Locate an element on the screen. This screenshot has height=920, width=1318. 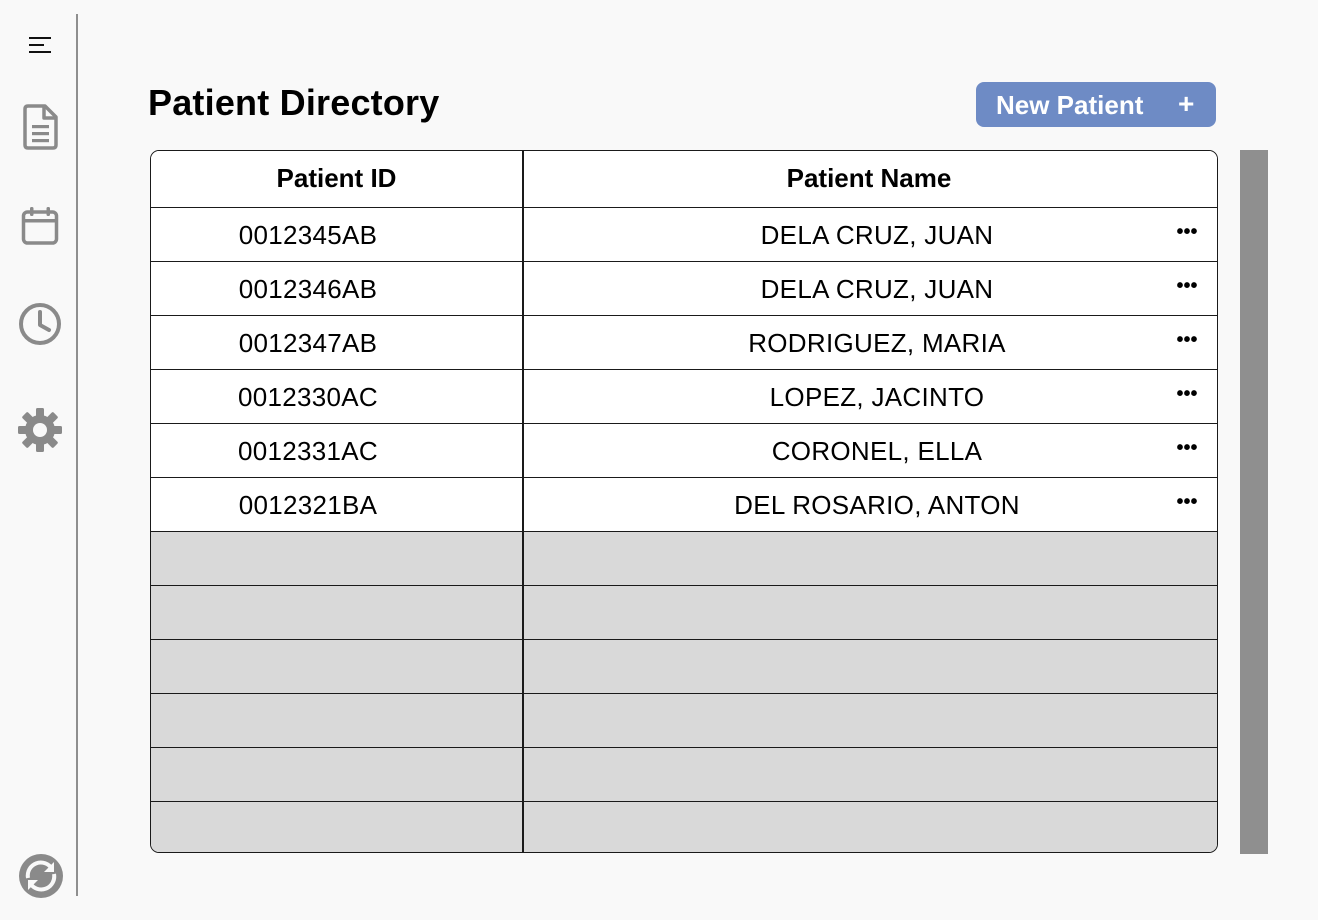
patient-id-cell: 0012345AB is located at coordinates (308, 235).